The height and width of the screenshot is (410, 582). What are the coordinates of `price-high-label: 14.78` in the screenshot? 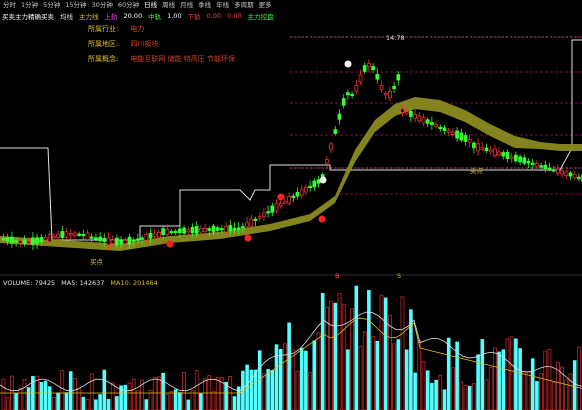 It's located at (395, 38).